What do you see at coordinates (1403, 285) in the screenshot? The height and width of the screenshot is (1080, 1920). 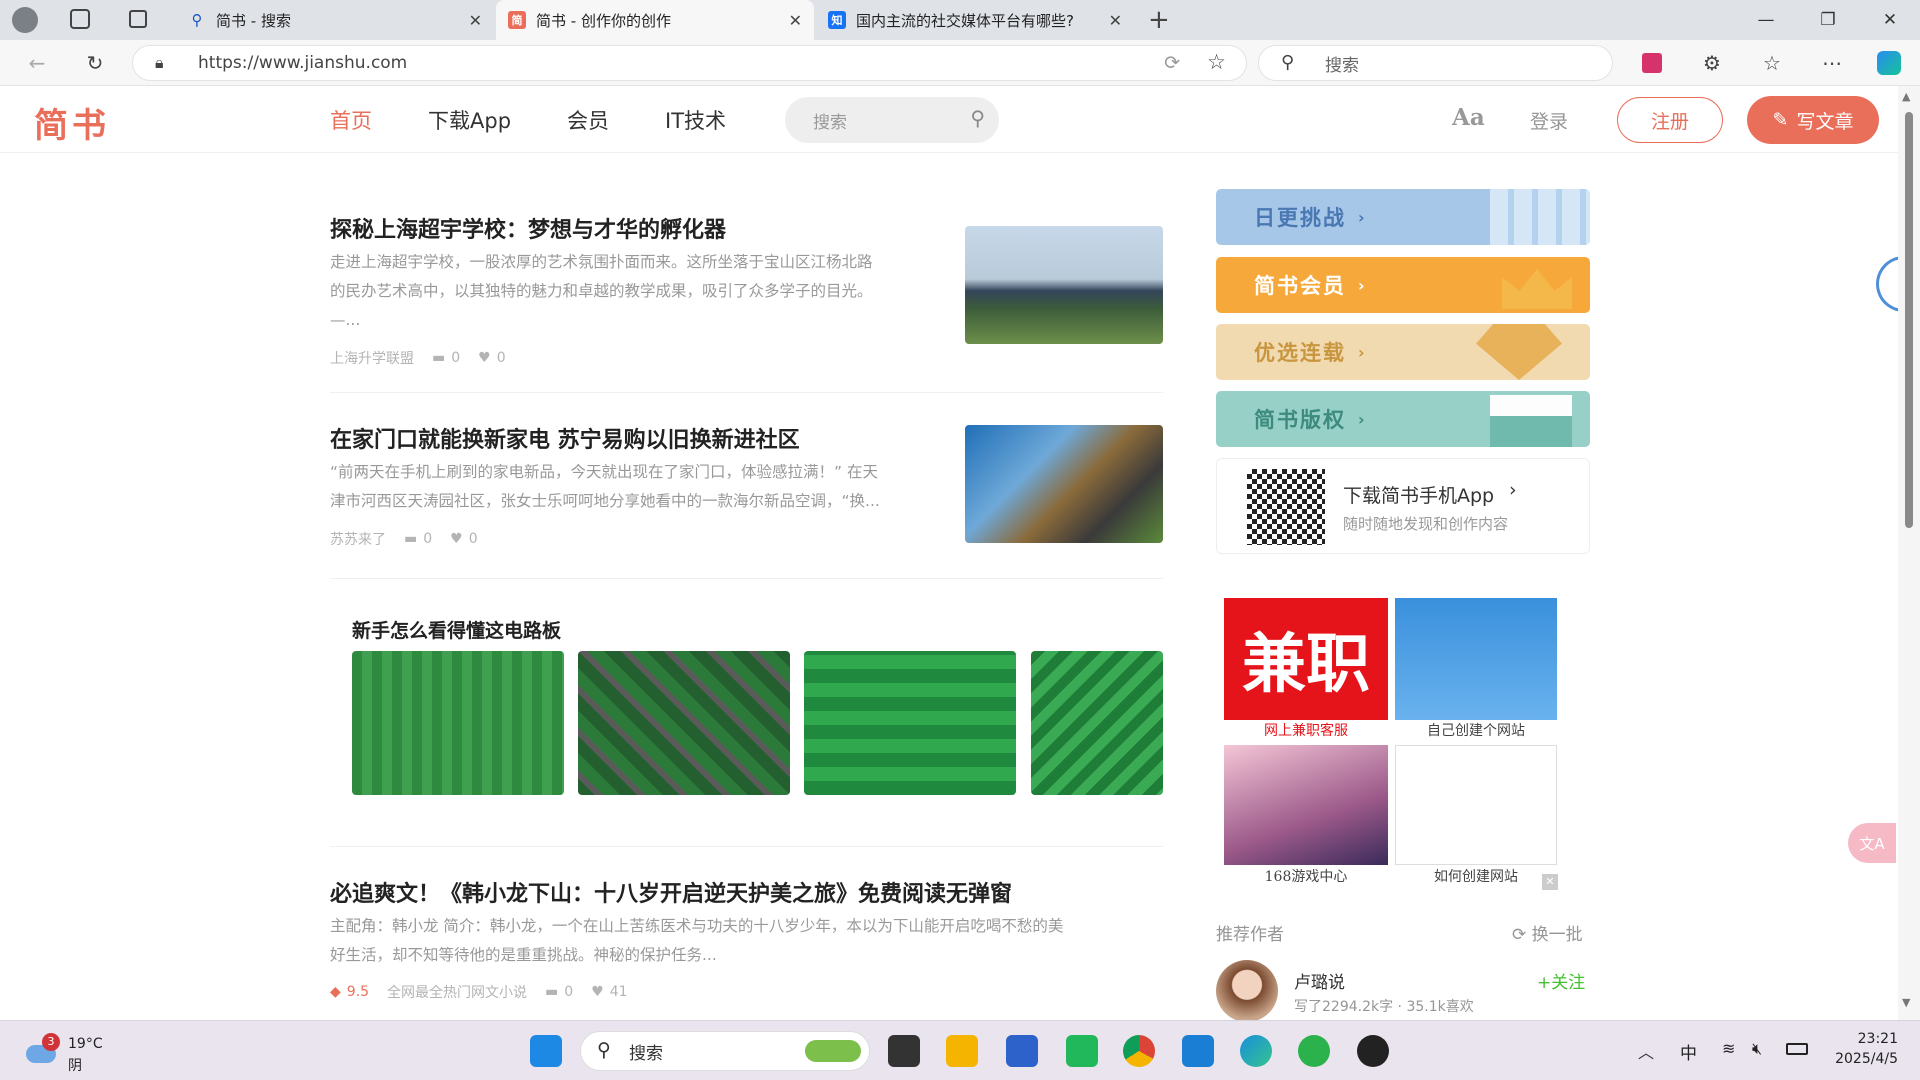 I see `banner-membership: 简书会员 ›` at bounding box center [1403, 285].